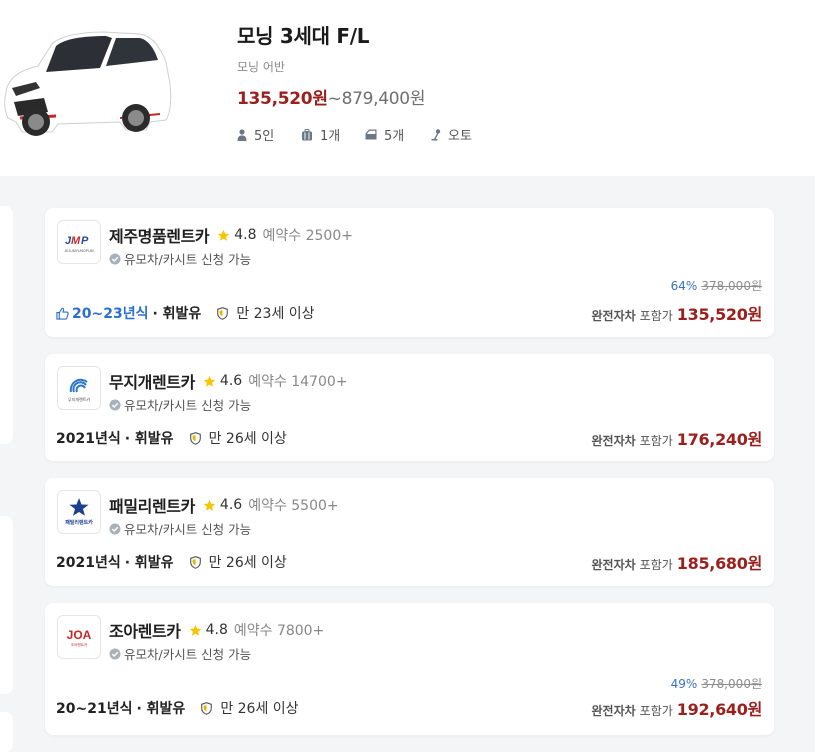 The height and width of the screenshot is (752, 815). I want to click on joa-logo-icon: JOA 조아렌트카, so click(79, 637).